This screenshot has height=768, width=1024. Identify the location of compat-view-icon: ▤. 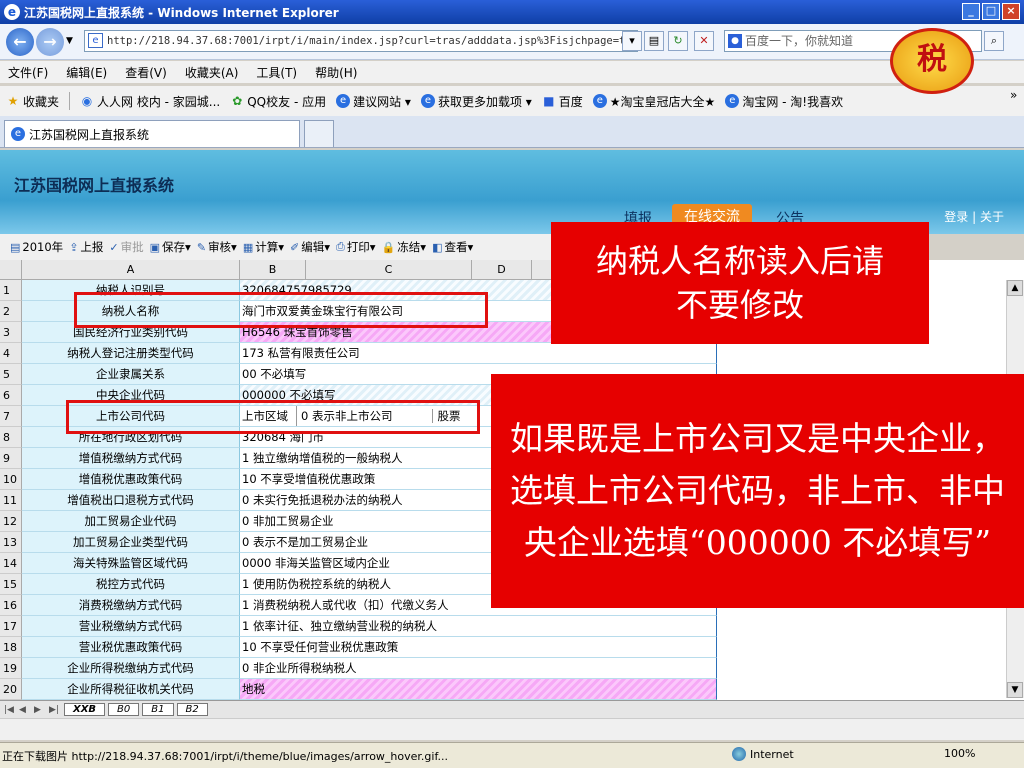
(654, 41).